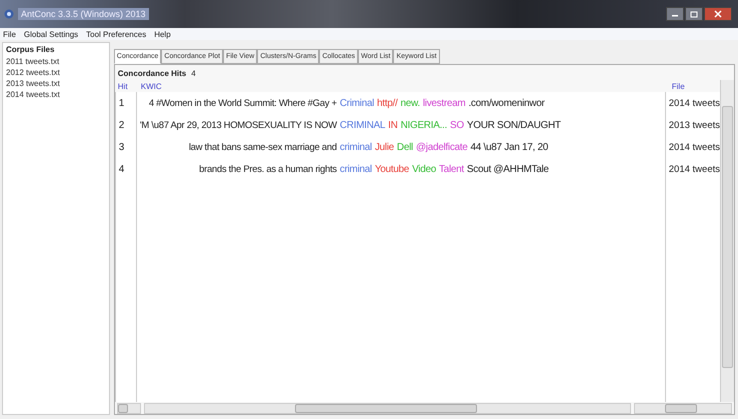 This screenshot has height=419, width=738. I want to click on column-header: Hit, so click(126, 86).